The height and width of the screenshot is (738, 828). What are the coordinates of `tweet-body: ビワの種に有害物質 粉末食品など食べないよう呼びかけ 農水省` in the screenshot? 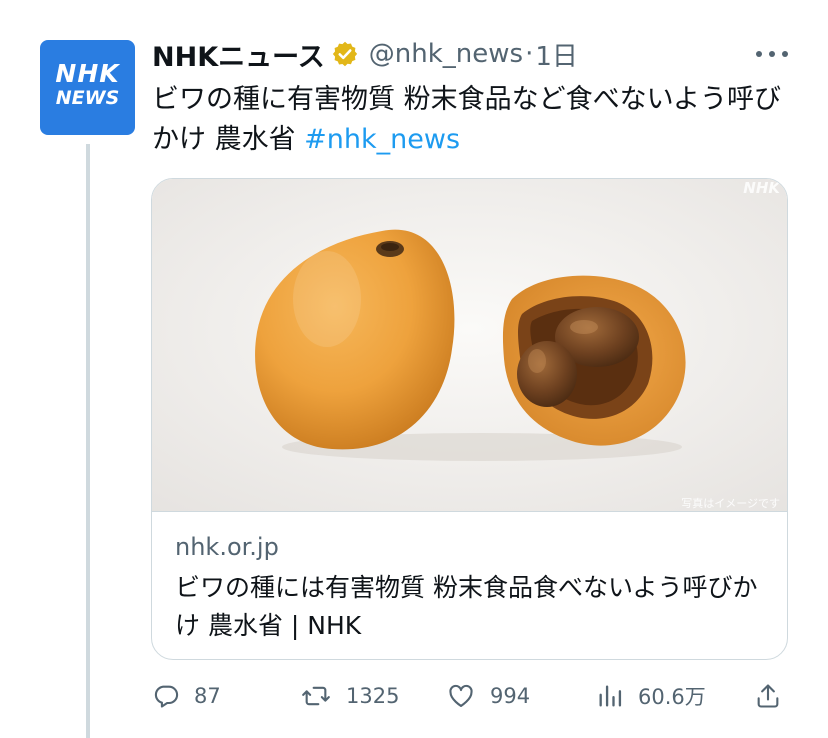 It's located at (467, 119).